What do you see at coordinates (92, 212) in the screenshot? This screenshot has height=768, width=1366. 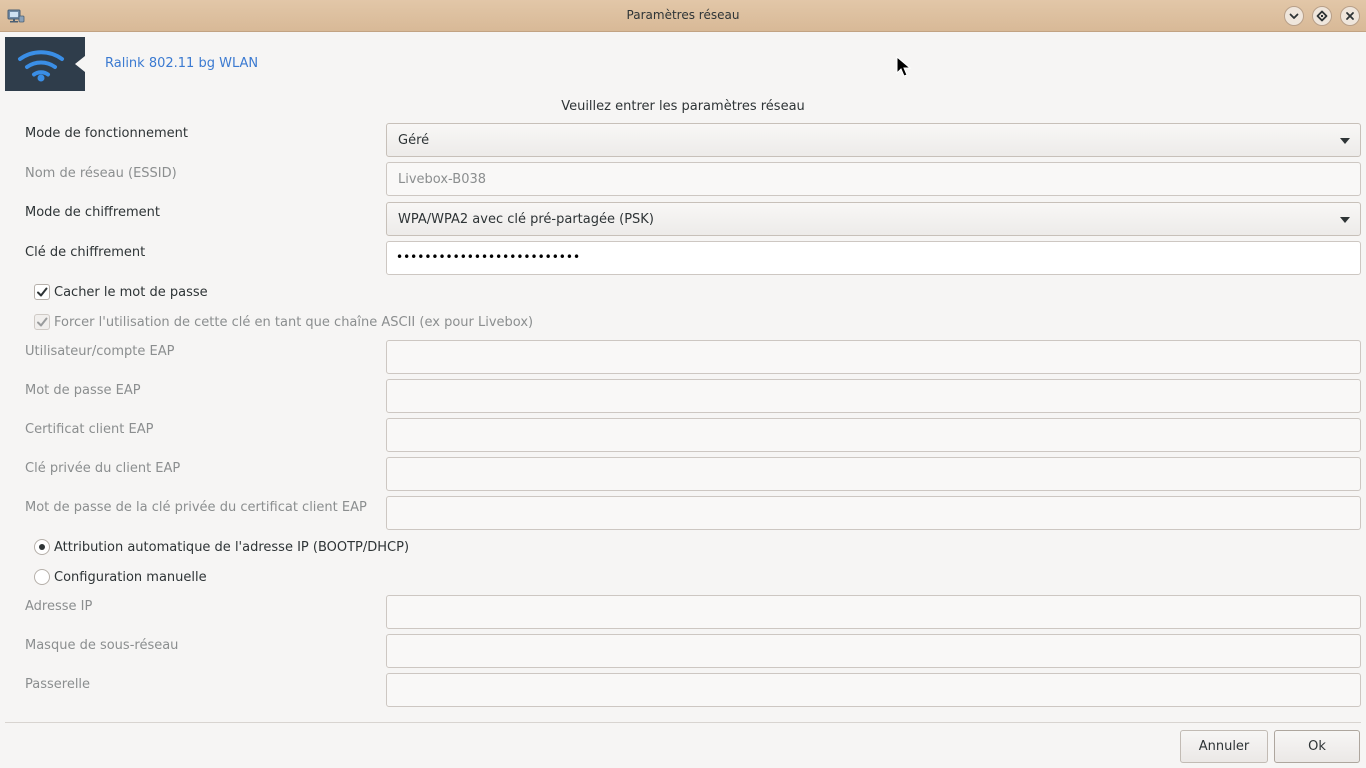 I see `encryption-mode-label: Mode de chiffrement` at bounding box center [92, 212].